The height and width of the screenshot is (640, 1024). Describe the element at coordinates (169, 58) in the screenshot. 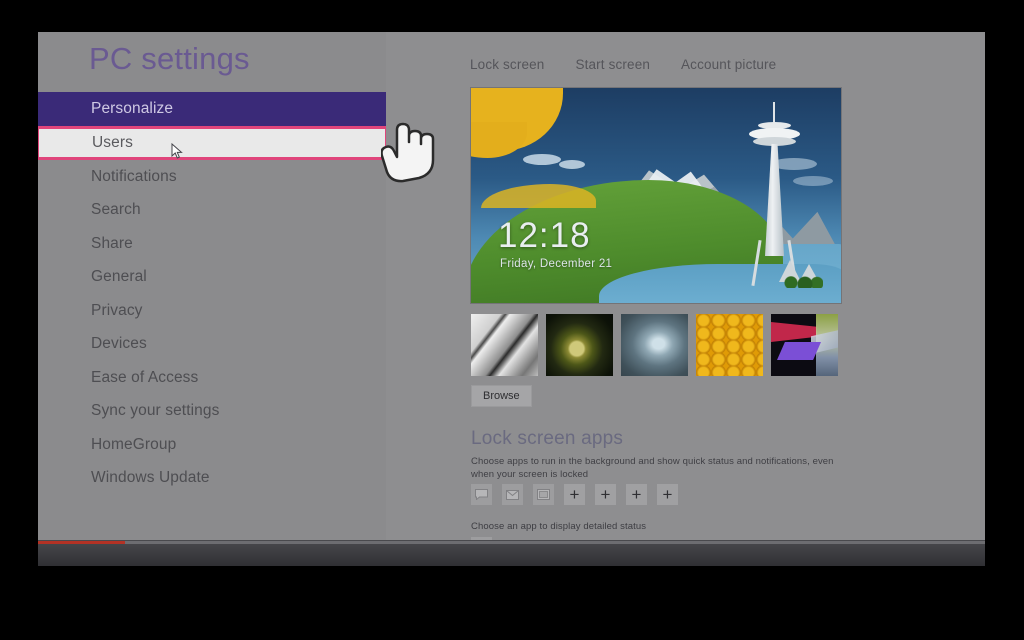

I see `page-title: PC settings` at that location.